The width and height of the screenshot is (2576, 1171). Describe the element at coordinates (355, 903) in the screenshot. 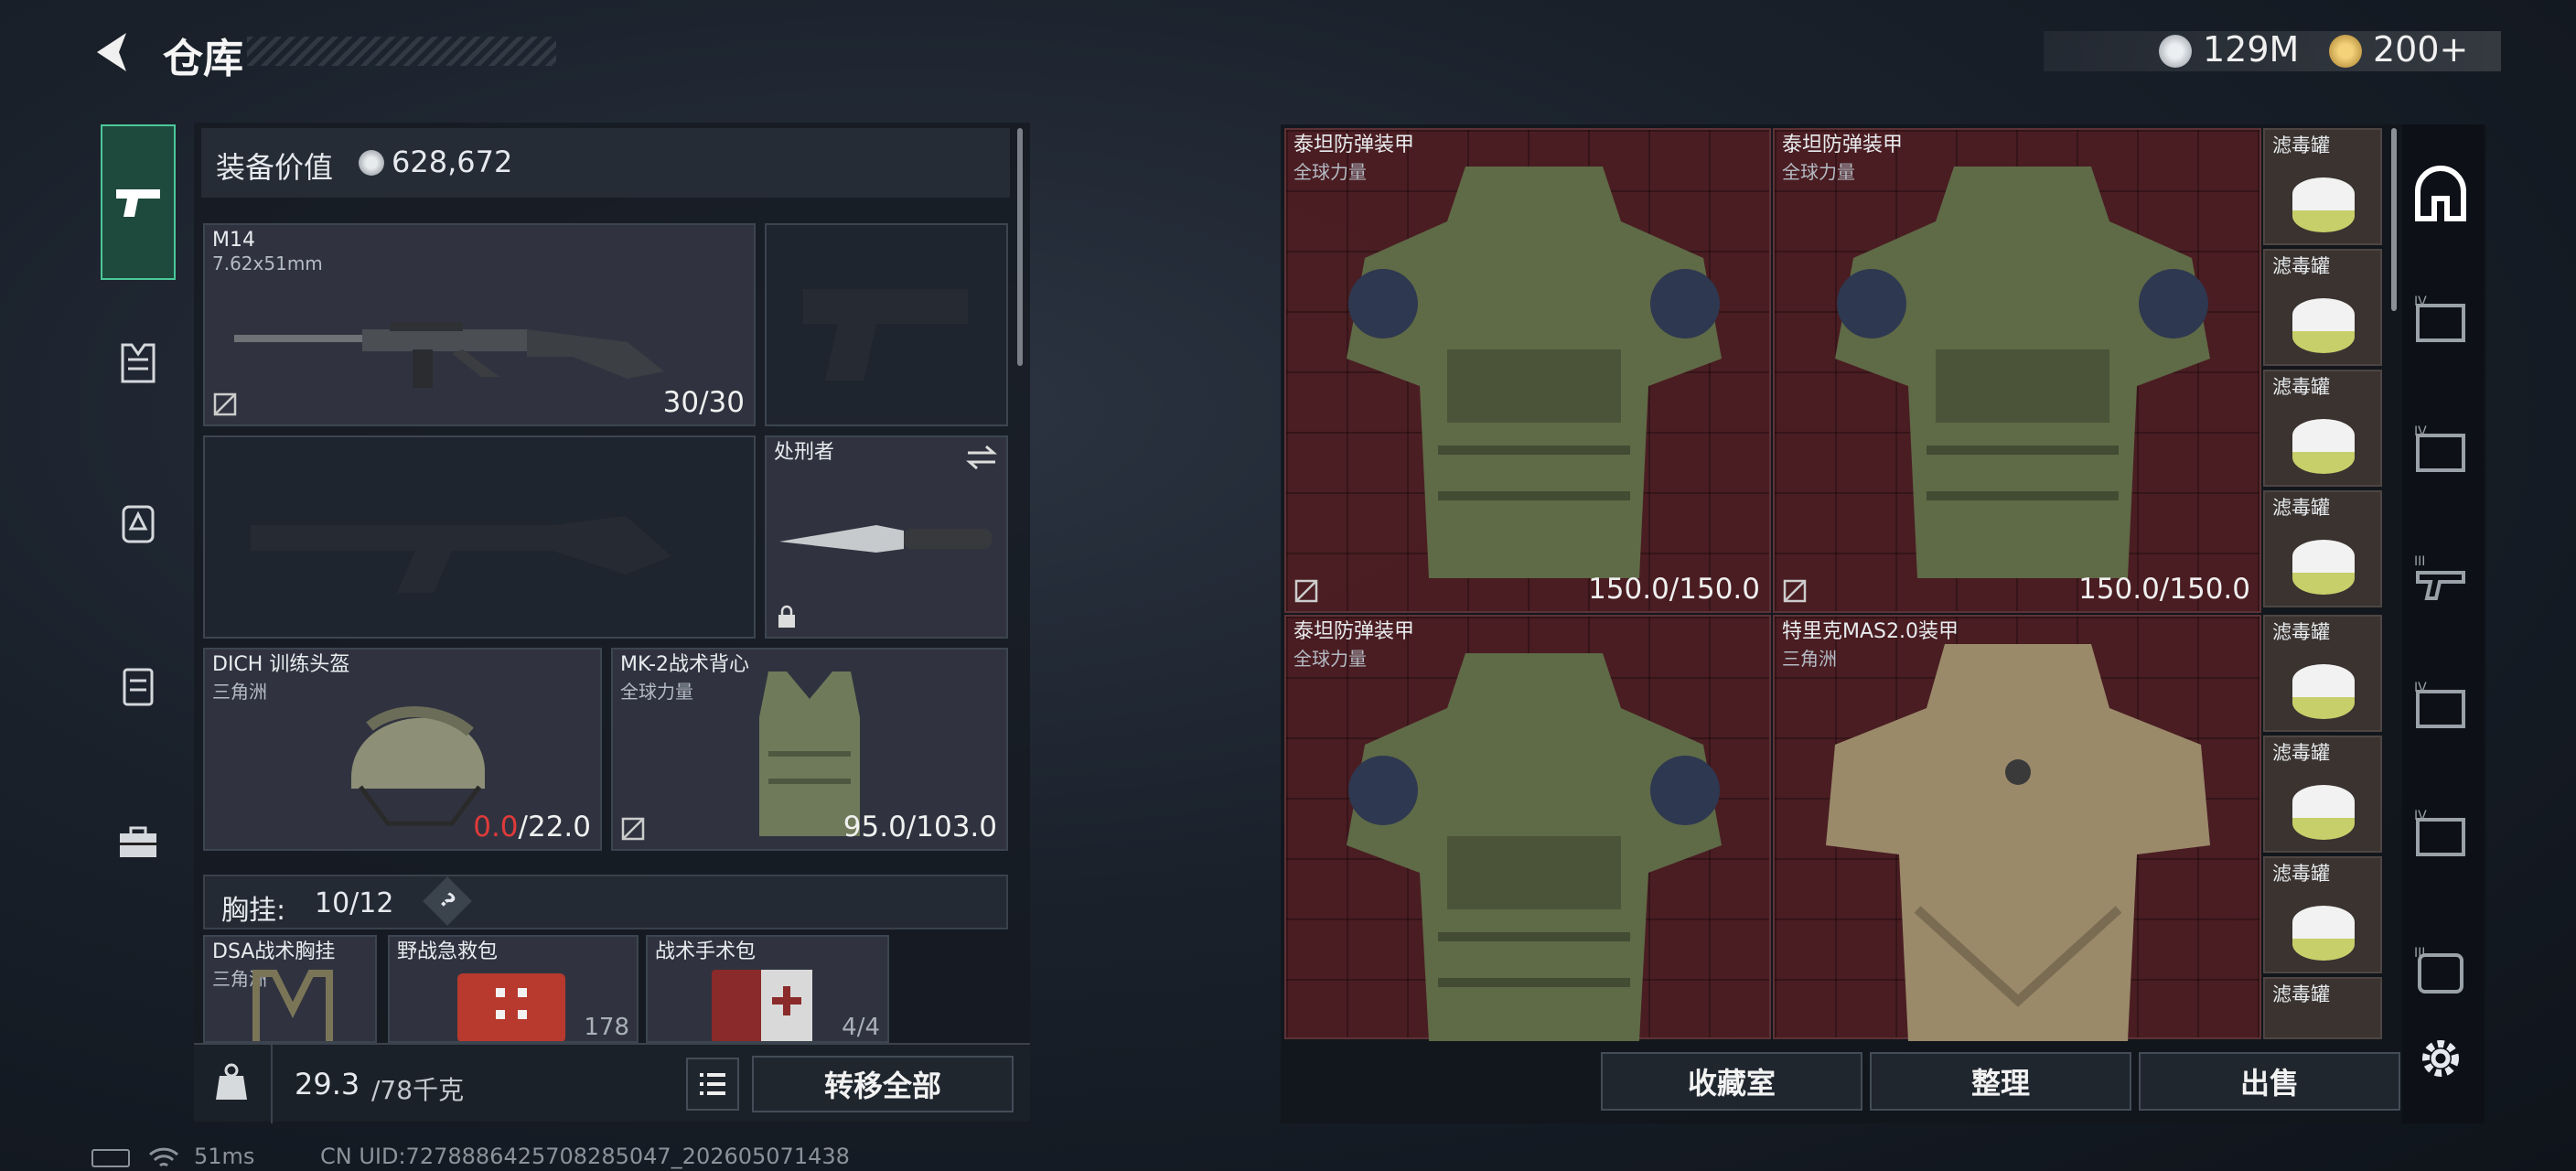

I see `chest-rig-capacity: 10/12` at that location.